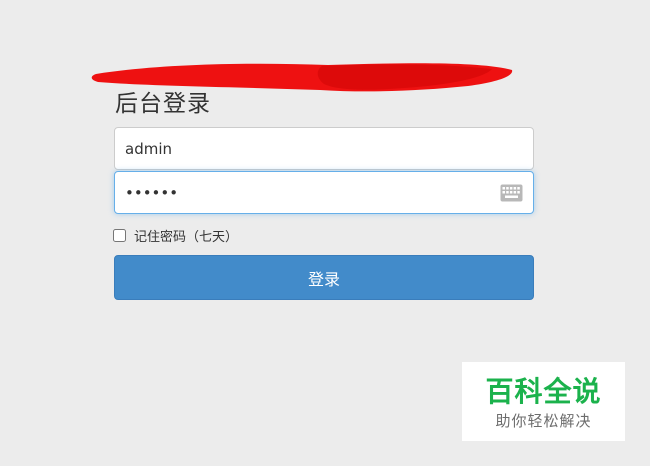 This screenshot has width=650, height=466. What do you see at coordinates (310, 148) in the screenshot?
I see `username-input` at bounding box center [310, 148].